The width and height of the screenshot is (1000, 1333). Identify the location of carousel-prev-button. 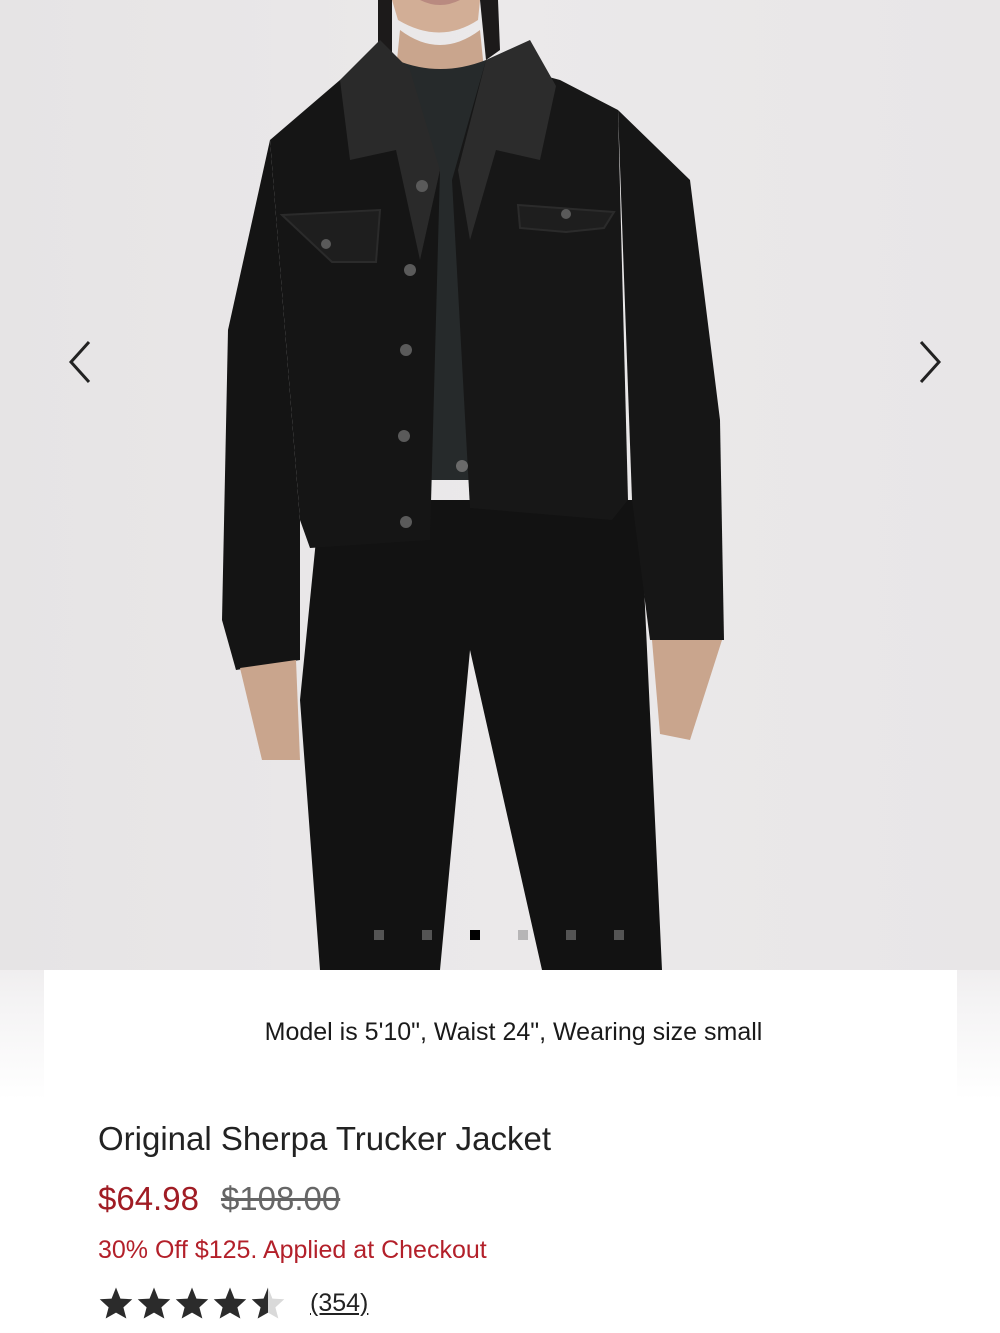
(80, 362).